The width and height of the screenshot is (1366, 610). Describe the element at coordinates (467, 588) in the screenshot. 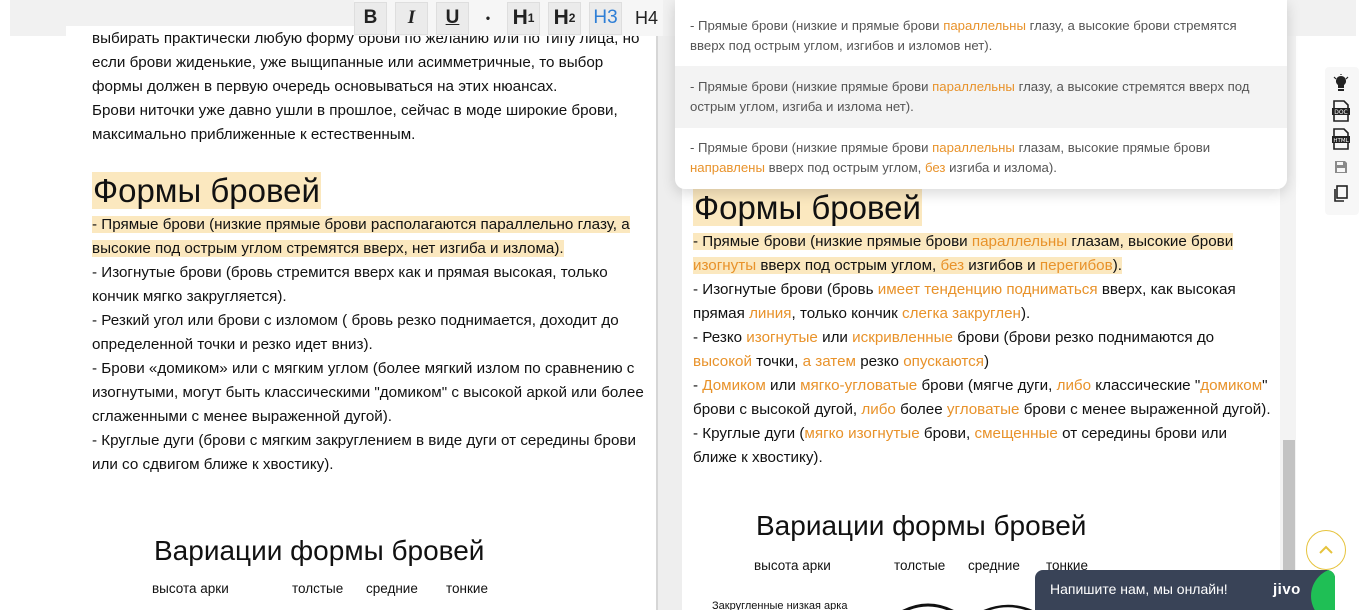

I see `left-figure-col-thin: тонкие` at that location.